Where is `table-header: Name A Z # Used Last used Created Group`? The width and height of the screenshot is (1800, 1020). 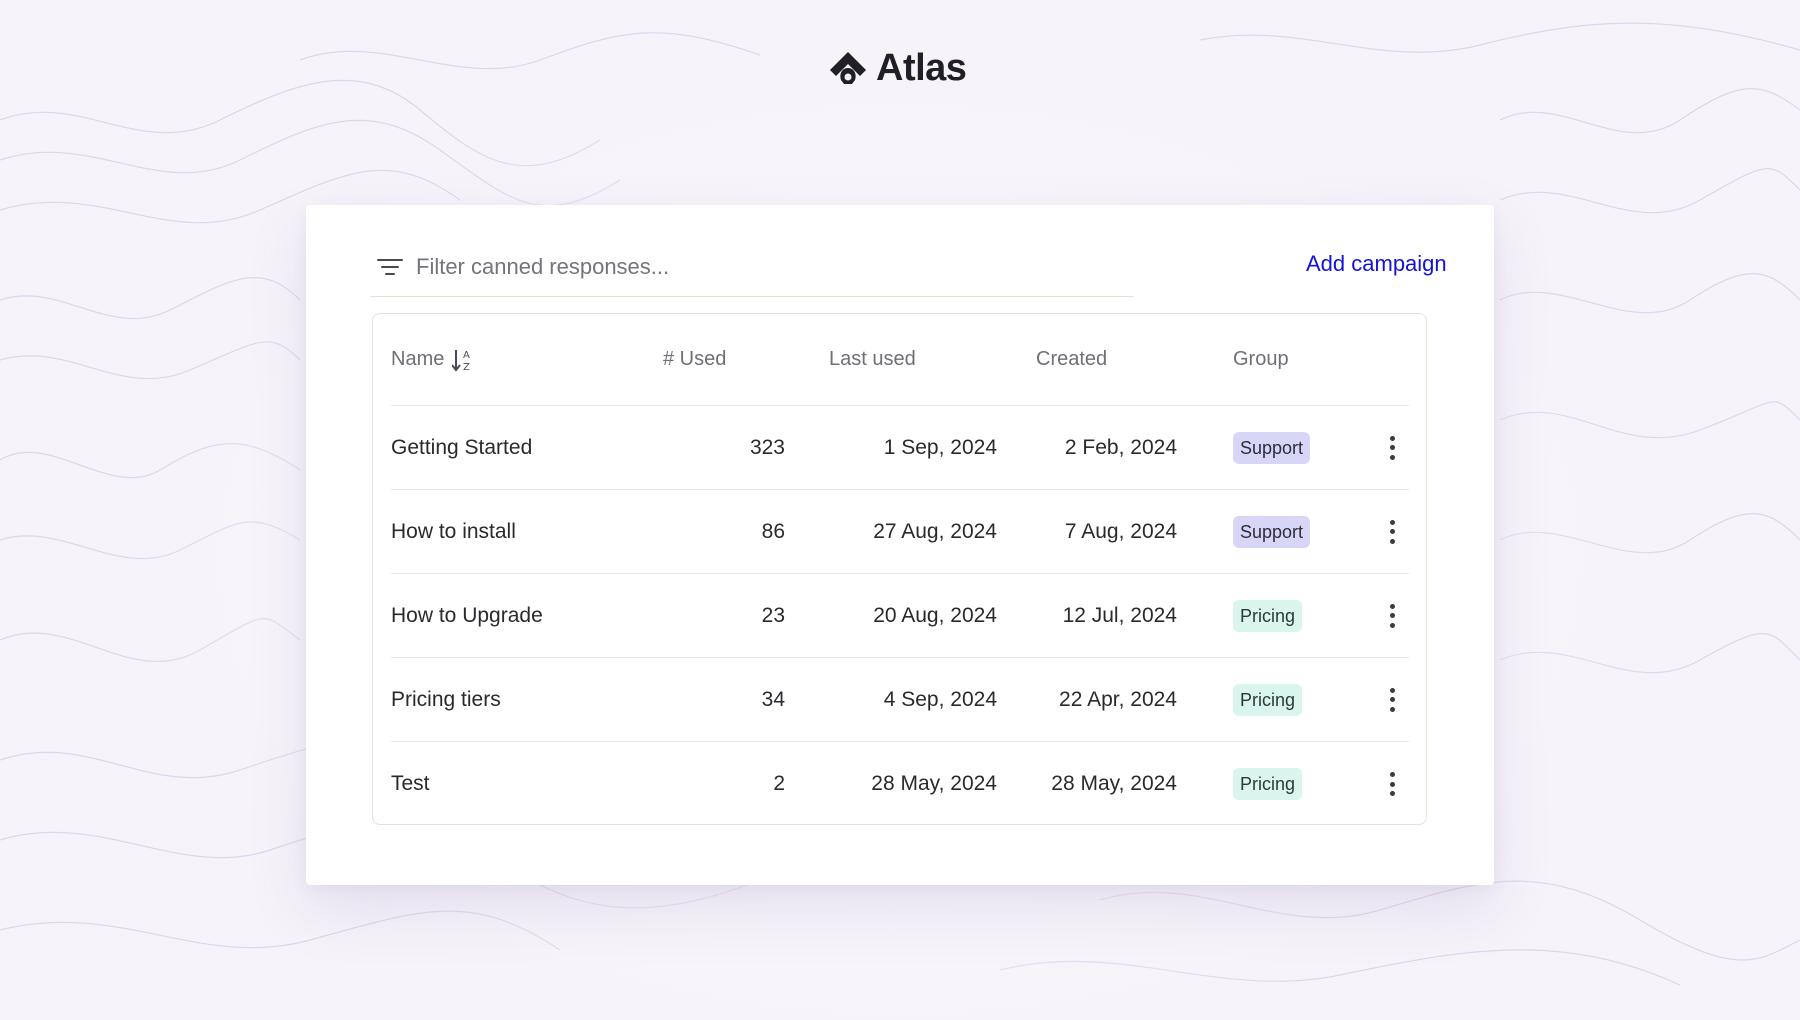
table-header: Name A Z # Used Last used Created Group is located at coordinates (900, 360).